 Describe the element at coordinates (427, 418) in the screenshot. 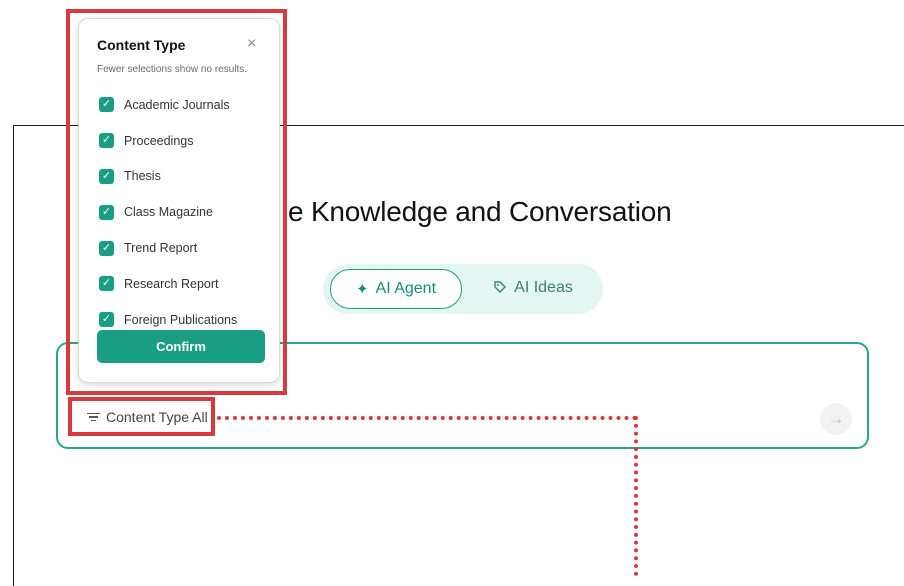

I see `highlight-connector-horizontal` at that location.